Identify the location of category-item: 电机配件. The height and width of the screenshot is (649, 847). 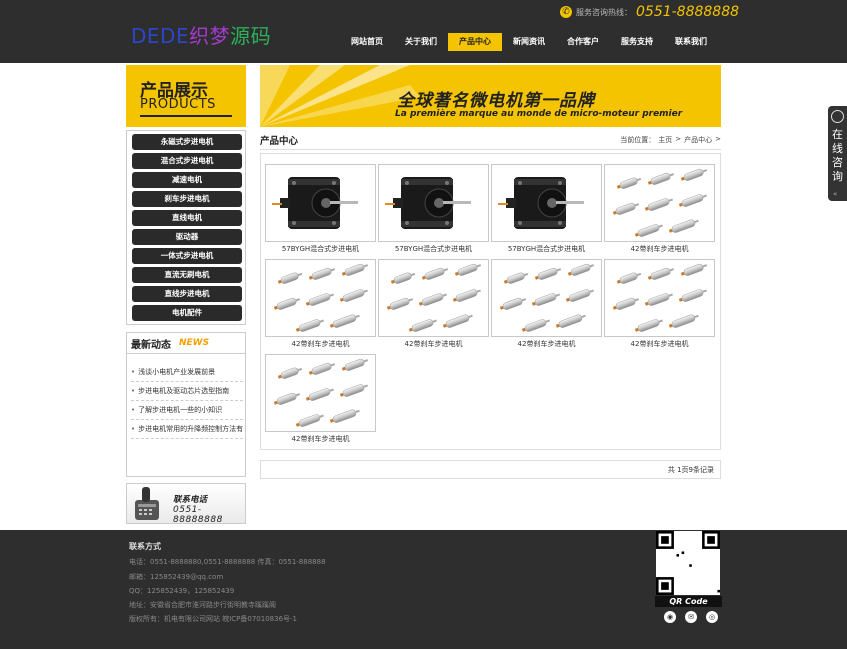
(187, 313).